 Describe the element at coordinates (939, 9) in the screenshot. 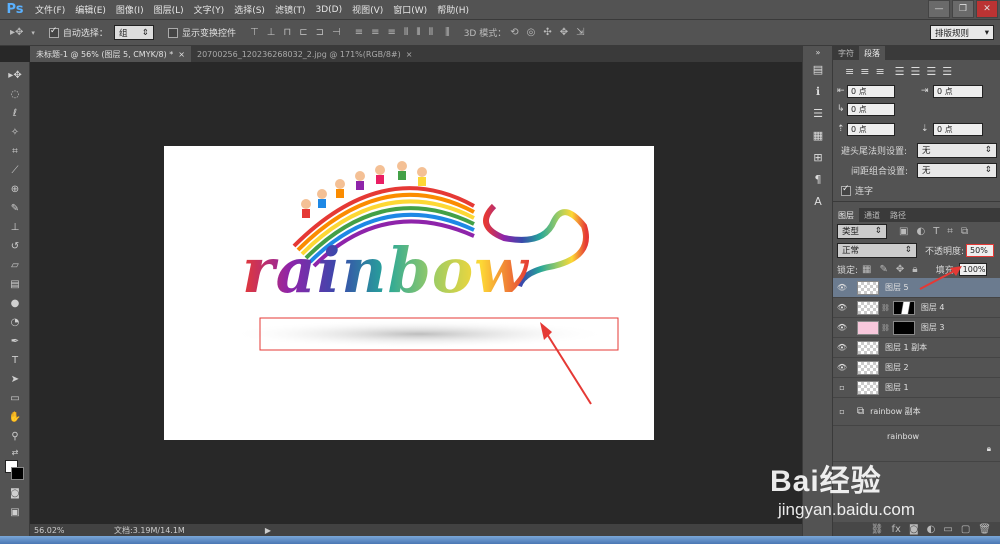

I see `minimize-button: —` at that location.